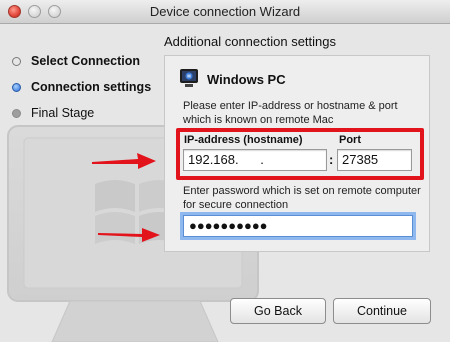  I want to click on port-input: 27385, so click(374, 160).